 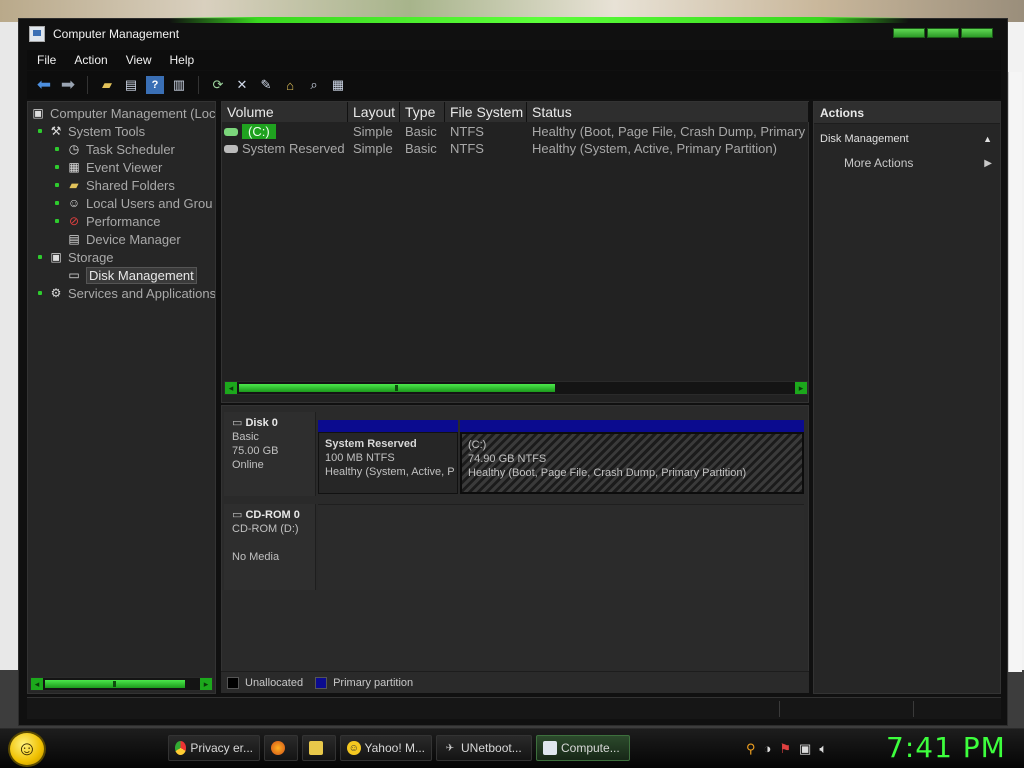 What do you see at coordinates (314, 85) in the screenshot?
I see `search-icon: ⌕` at bounding box center [314, 85].